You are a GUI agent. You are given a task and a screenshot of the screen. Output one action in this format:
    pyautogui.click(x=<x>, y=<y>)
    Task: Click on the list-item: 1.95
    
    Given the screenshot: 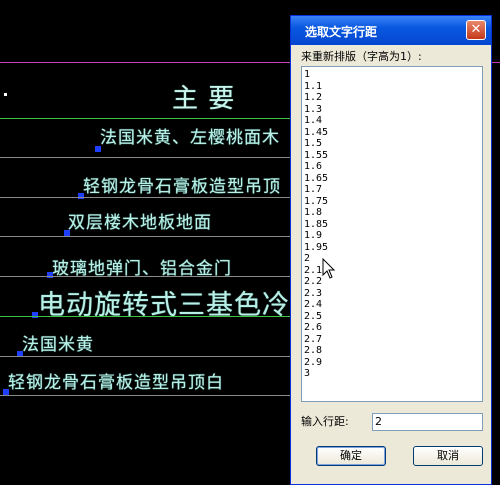 What is the action you would take?
    pyautogui.click(x=392, y=248)
    